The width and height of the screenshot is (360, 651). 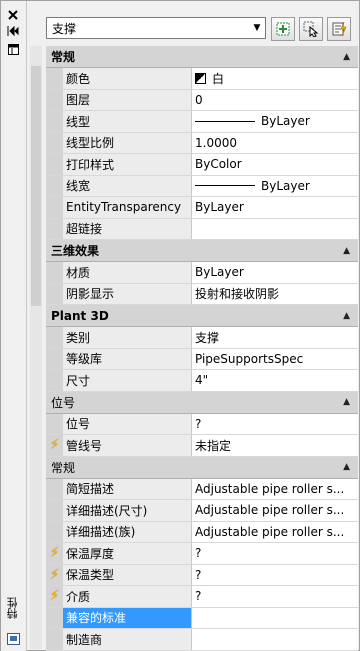 I want to click on chevron-down-icon: ▼, so click(x=257, y=28).